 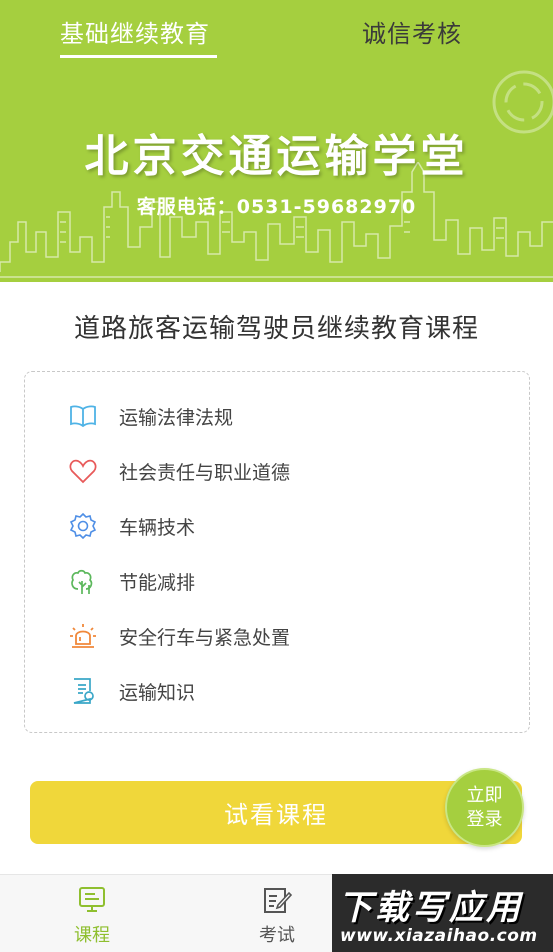 What do you see at coordinates (83, 416) in the screenshot?
I see `book-icon` at bounding box center [83, 416].